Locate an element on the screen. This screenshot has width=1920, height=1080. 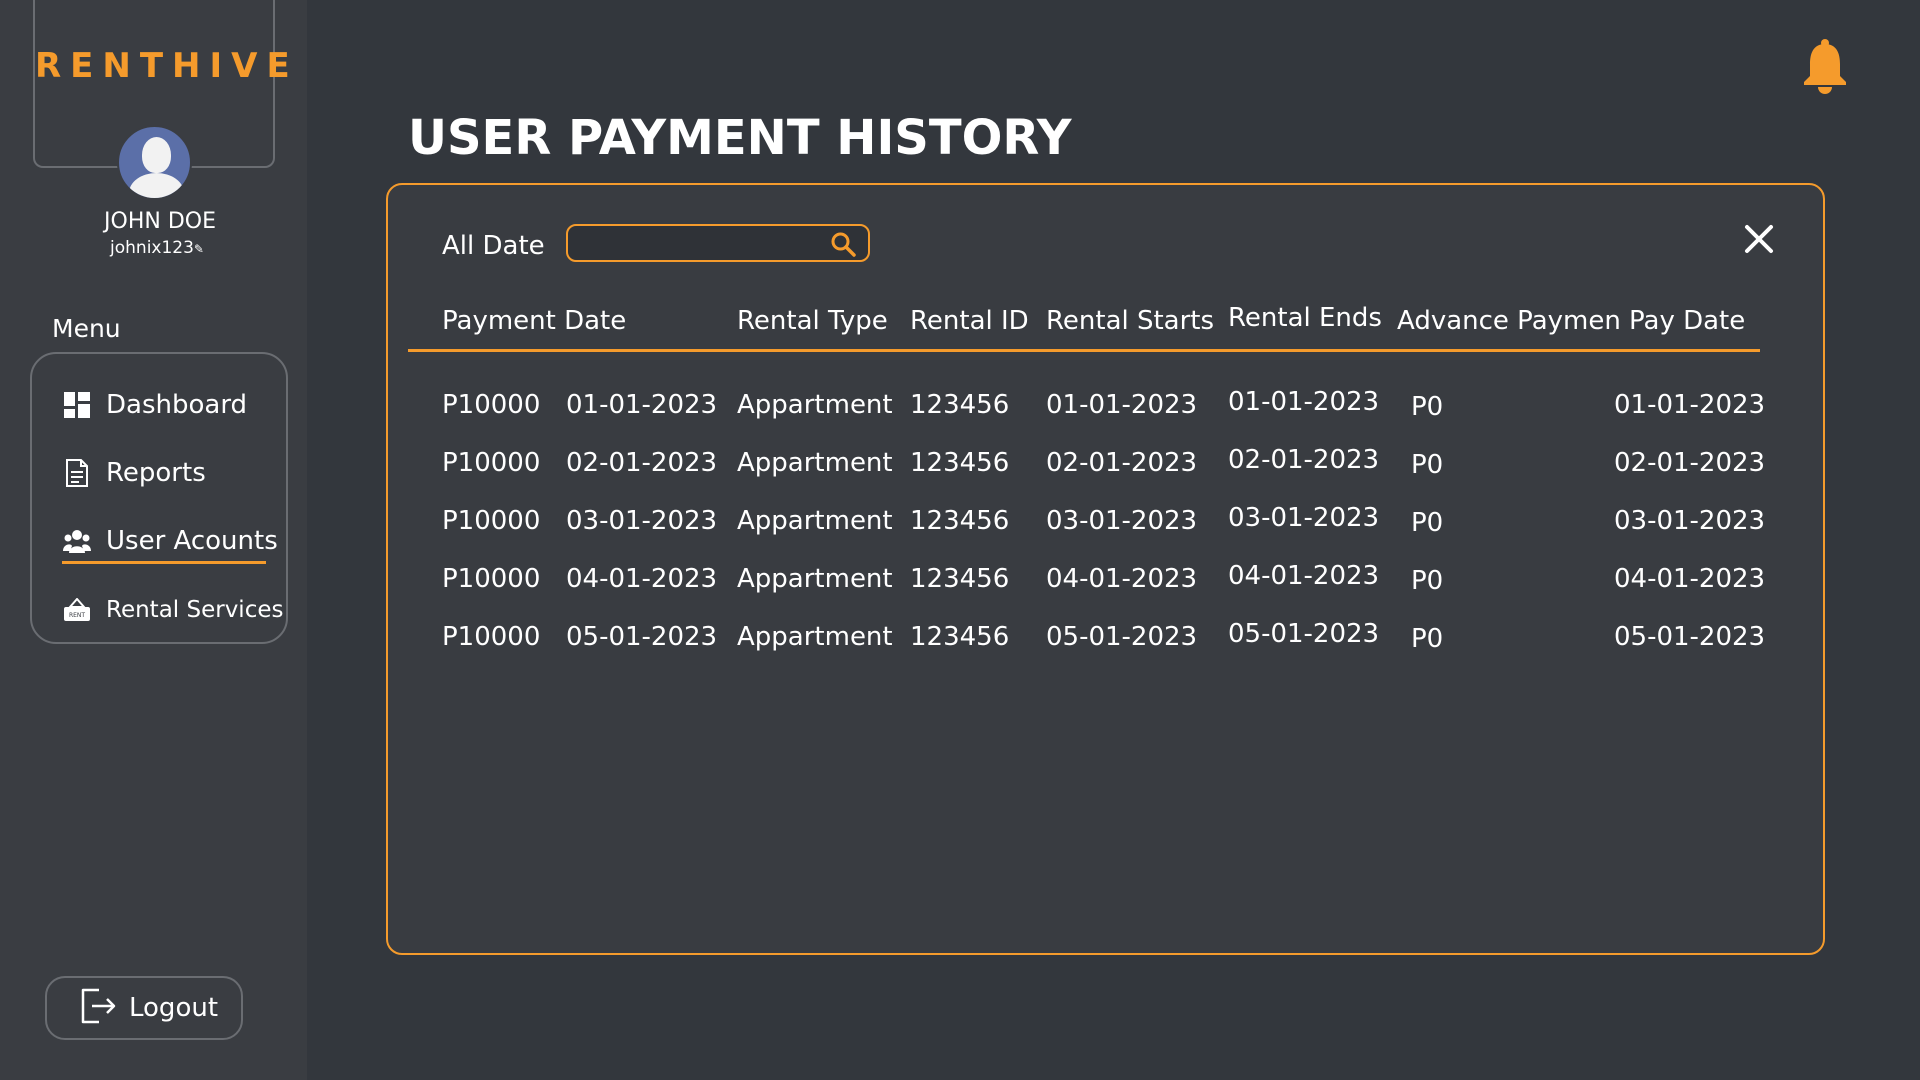
avatar-head is located at coordinates (156, 155).